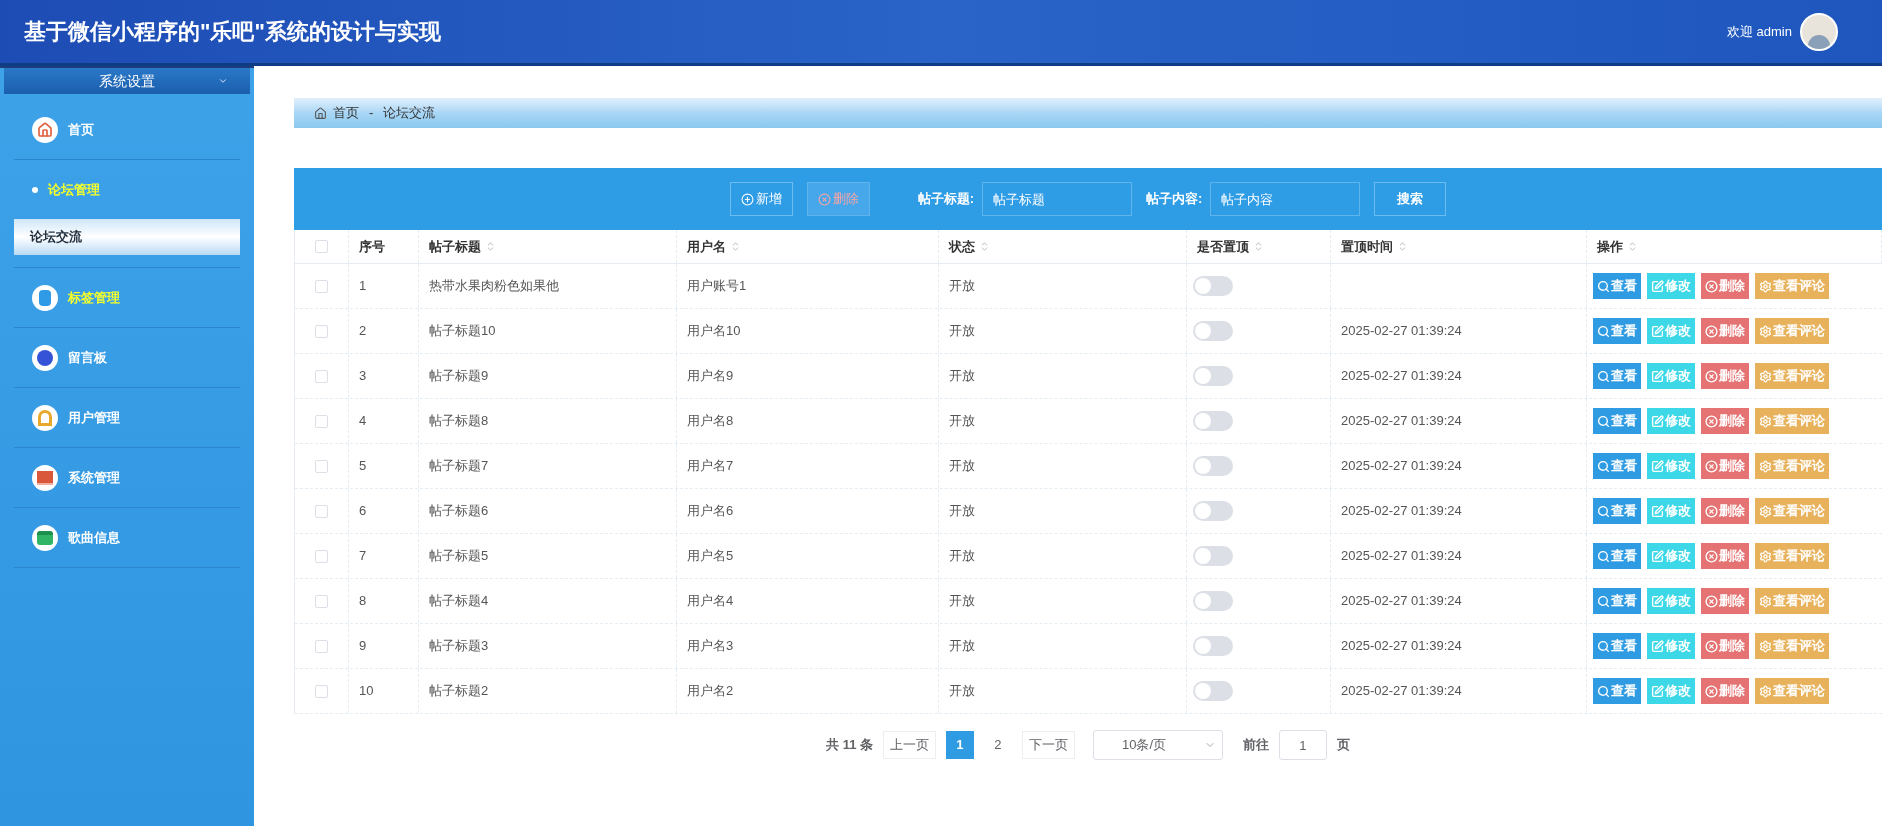 Image resolution: width=1882 pixels, height=826 pixels. Describe the element at coordinates (127, 81) in the screenshot. I see `sidebar-header: 系统设置` at that location.